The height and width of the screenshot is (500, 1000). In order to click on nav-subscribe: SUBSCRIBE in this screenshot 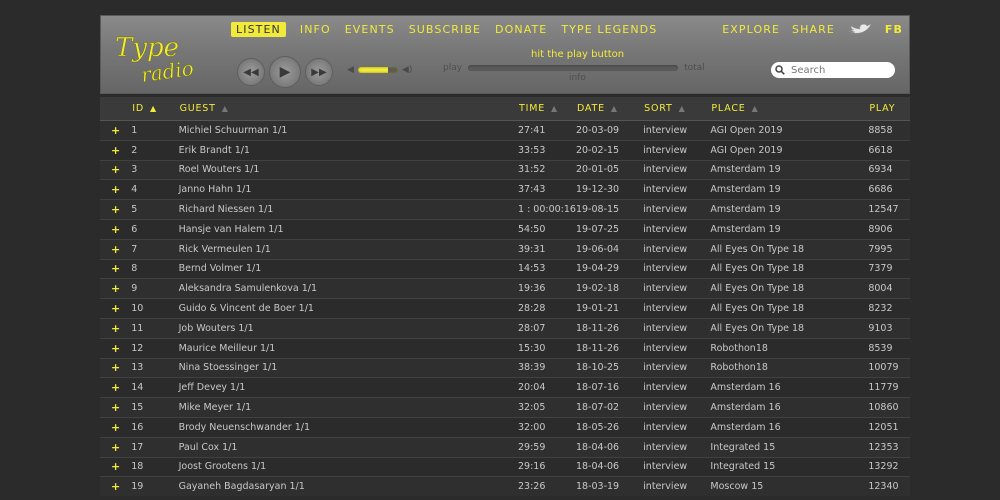, I will do `click(445, 29)`.